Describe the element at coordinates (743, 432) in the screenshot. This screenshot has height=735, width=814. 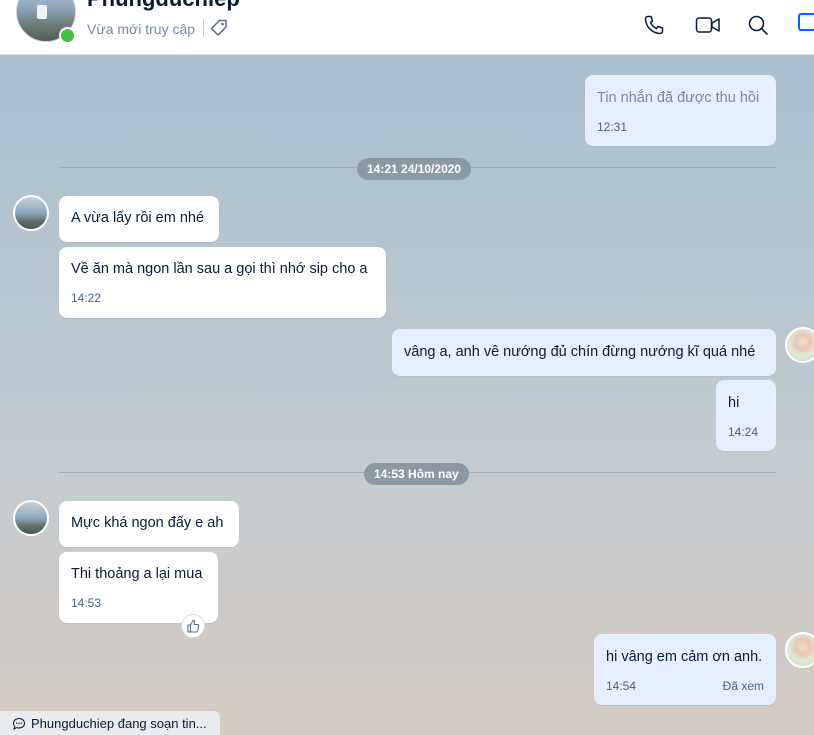
I see `message-time: 14:24` at that location.